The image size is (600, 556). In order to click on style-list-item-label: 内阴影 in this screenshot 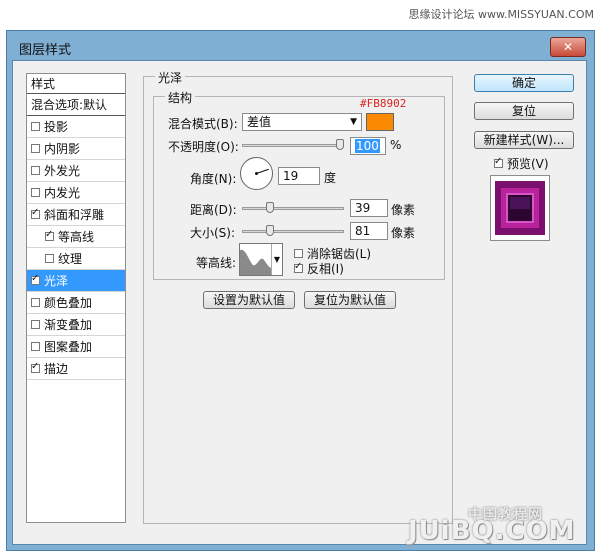, I will do `click(62, 149)`.